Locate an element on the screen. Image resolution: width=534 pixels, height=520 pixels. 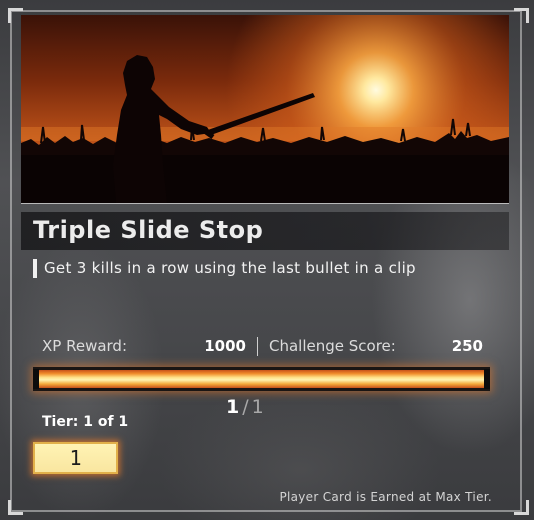
title-bar: Triple Slide Stop is located at coordinates (265, 231).